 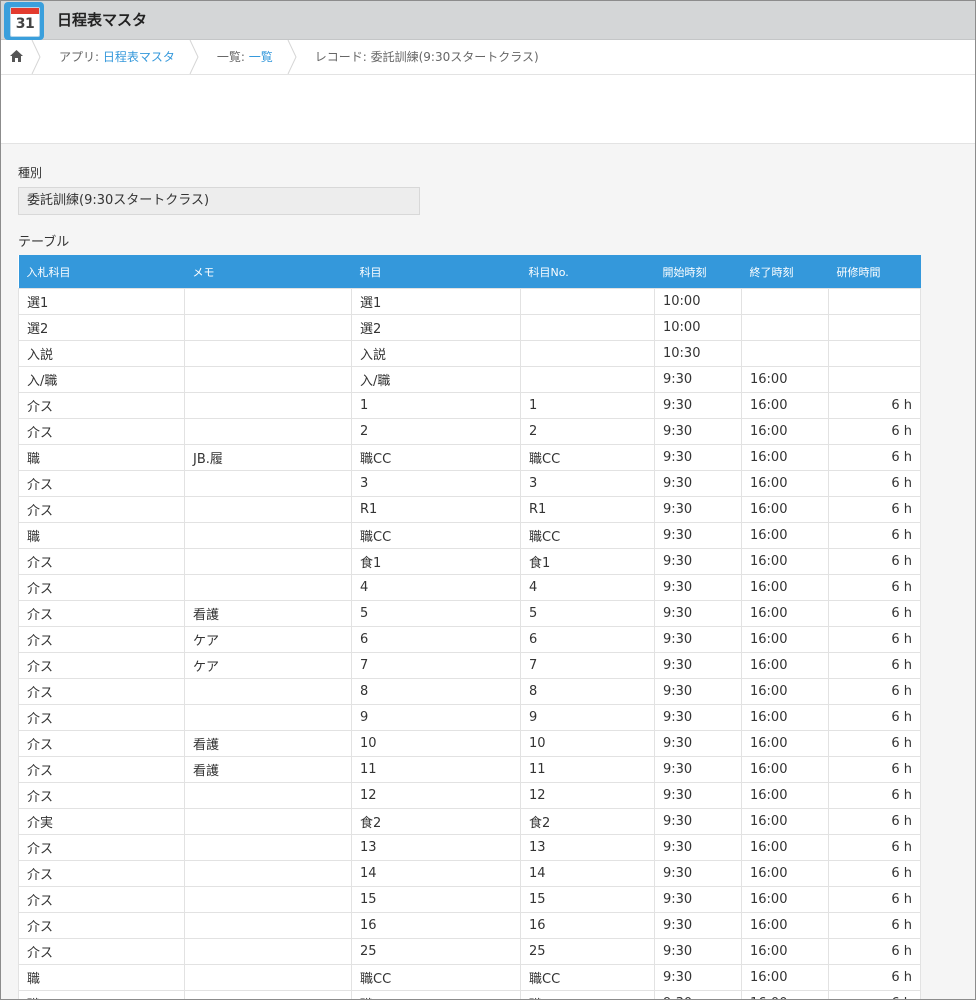 I want to click on cell-subject-no: 16, so click(x=587, y=925).